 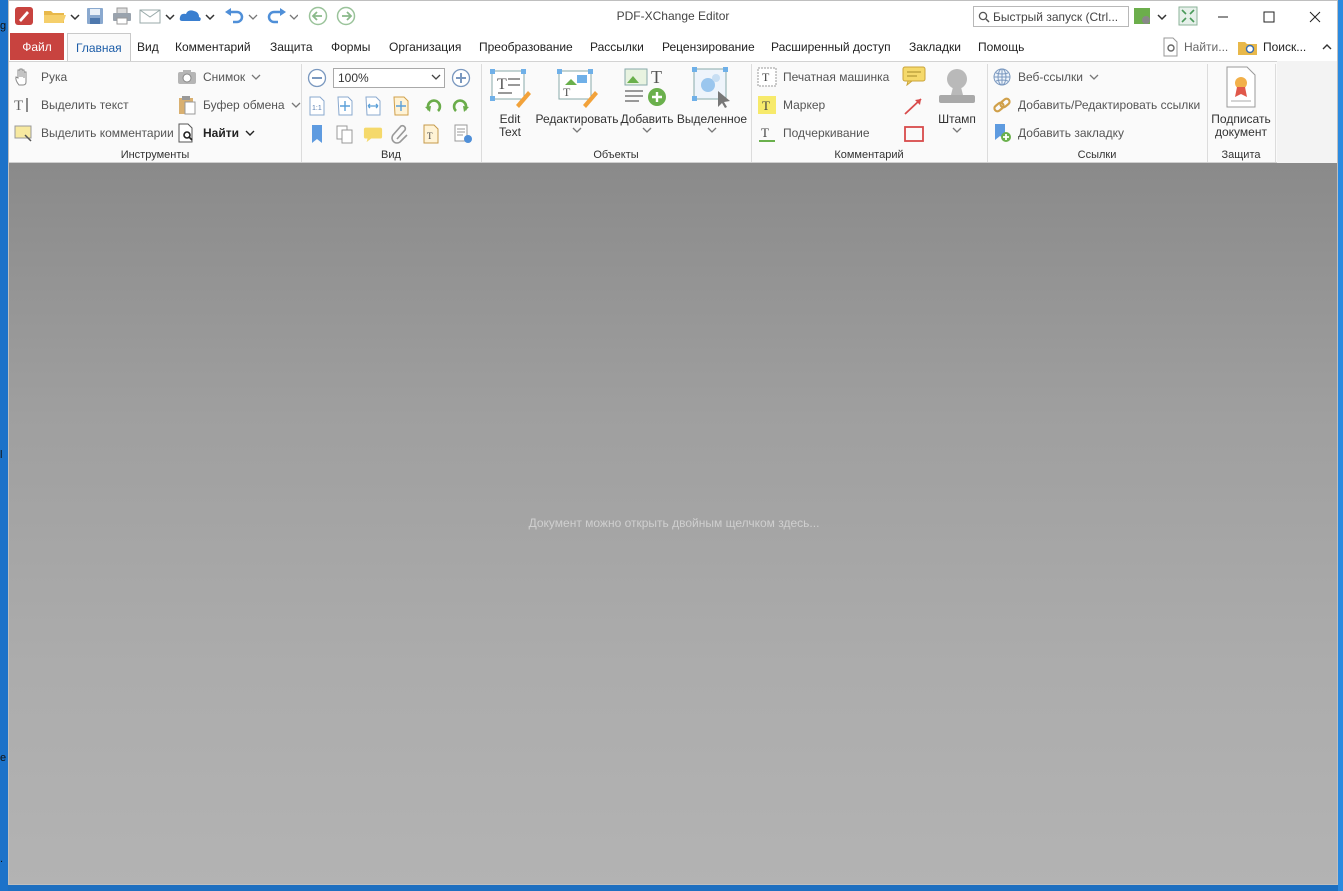 I want to click on select-text-icon: T, so click(x=21, y=106).